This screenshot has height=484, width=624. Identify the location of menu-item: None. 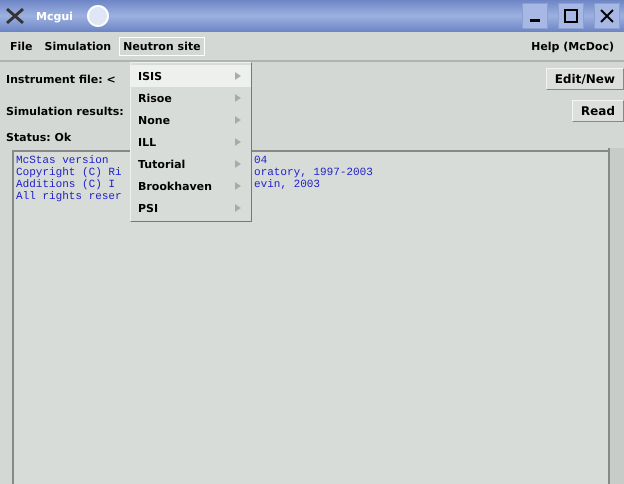
(191, 120).